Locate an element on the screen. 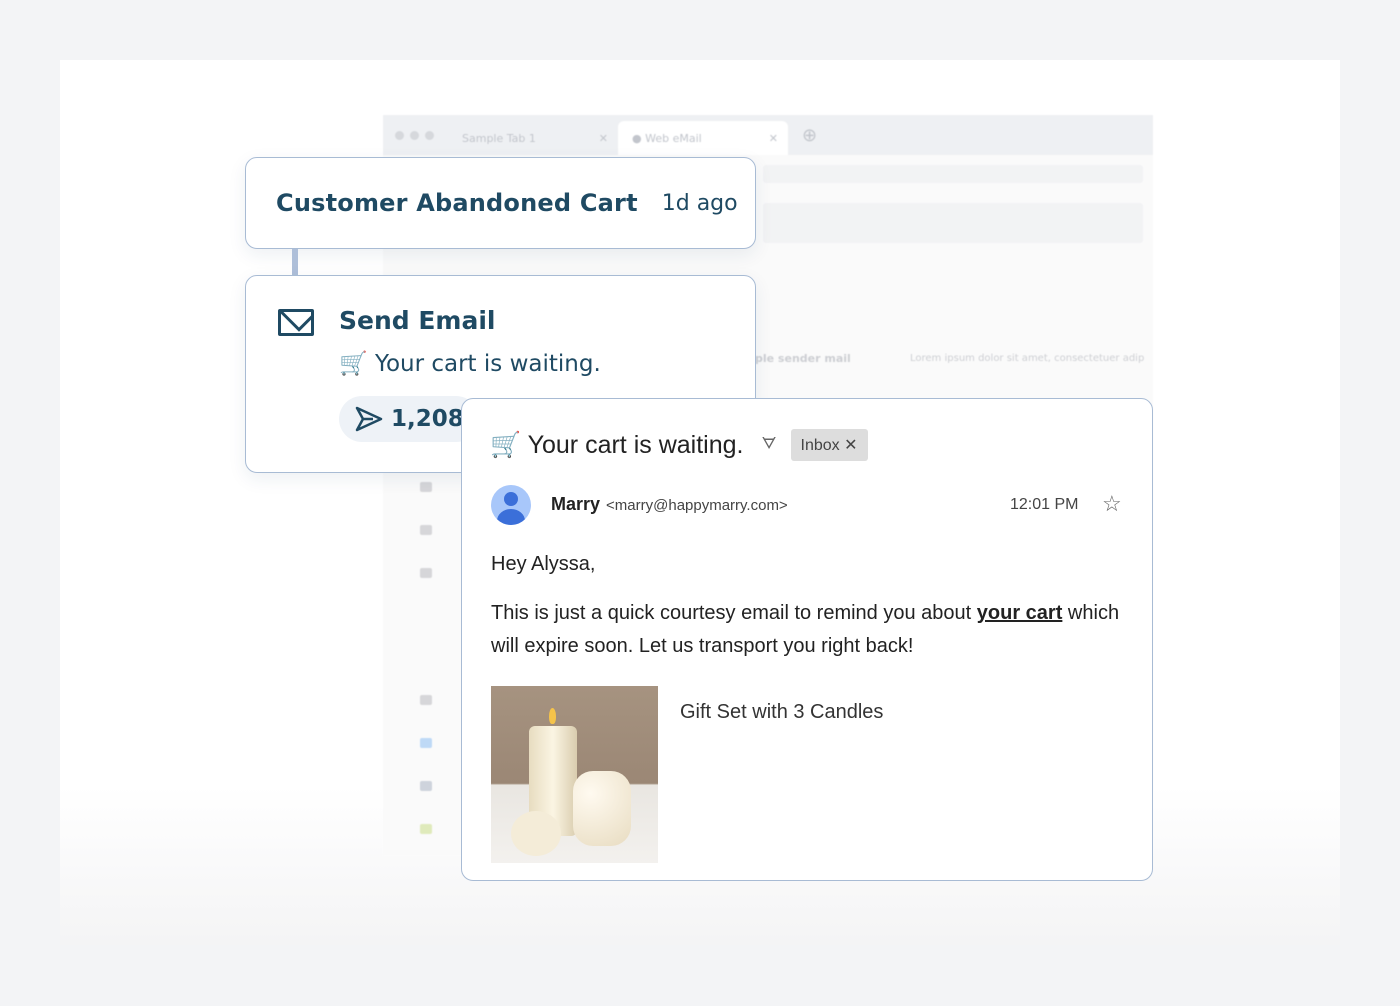  globe-icon: ● is located at coordinates (637, 138).